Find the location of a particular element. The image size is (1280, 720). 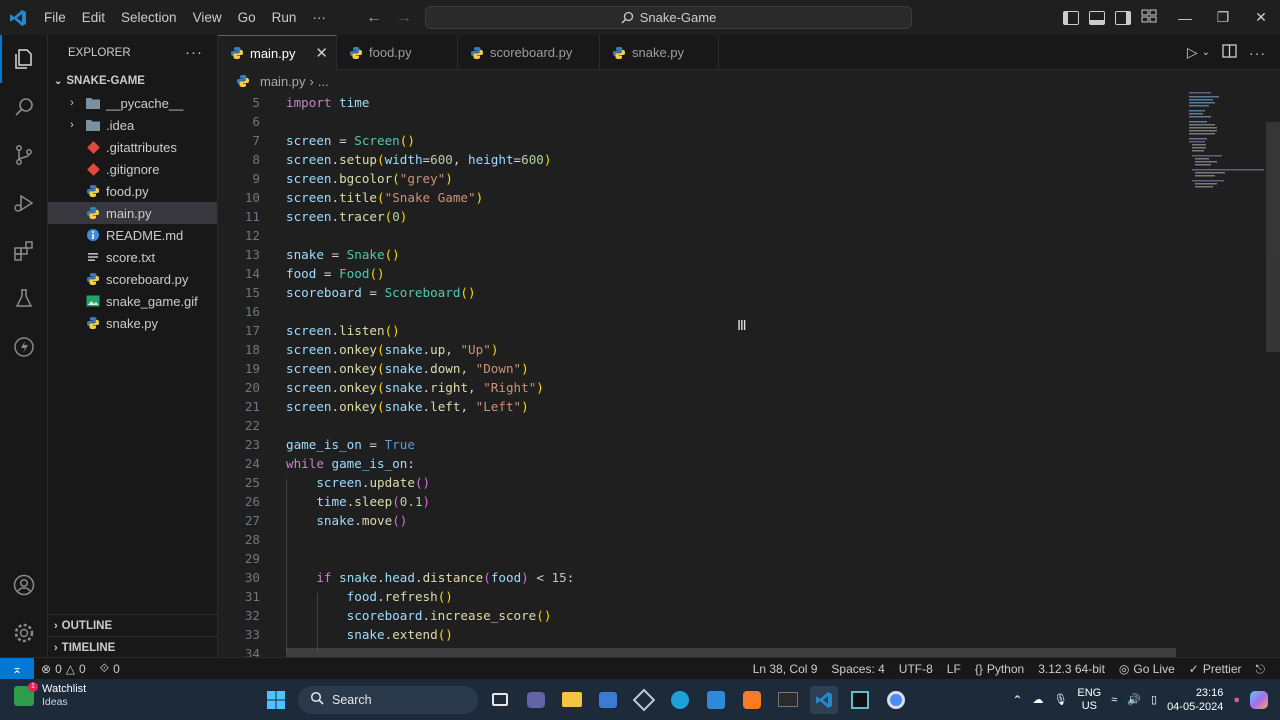

workspace-folder: ⌄ SNAKE-GAME is located at coordinates (132, 81).